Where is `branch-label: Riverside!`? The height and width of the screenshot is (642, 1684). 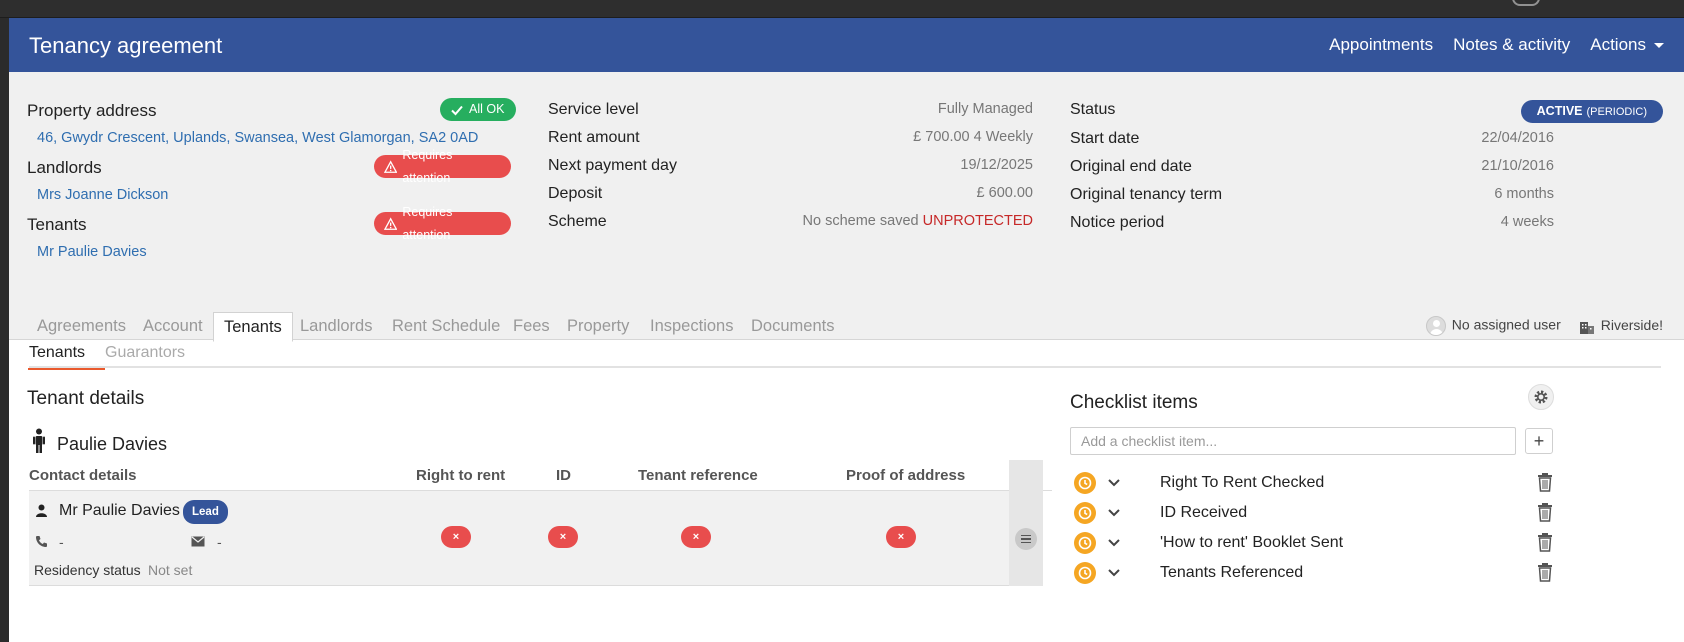 branch-label: Riverside! is located at coordinates (1631, 325).